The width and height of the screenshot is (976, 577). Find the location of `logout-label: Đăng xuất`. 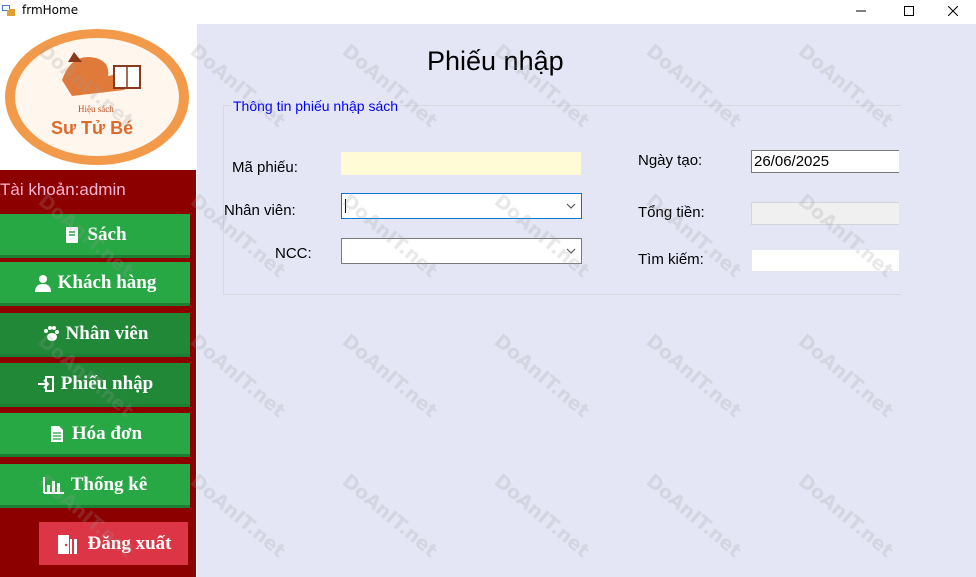

logout-label: Đăng xuất is located at coordinates (129, 543).